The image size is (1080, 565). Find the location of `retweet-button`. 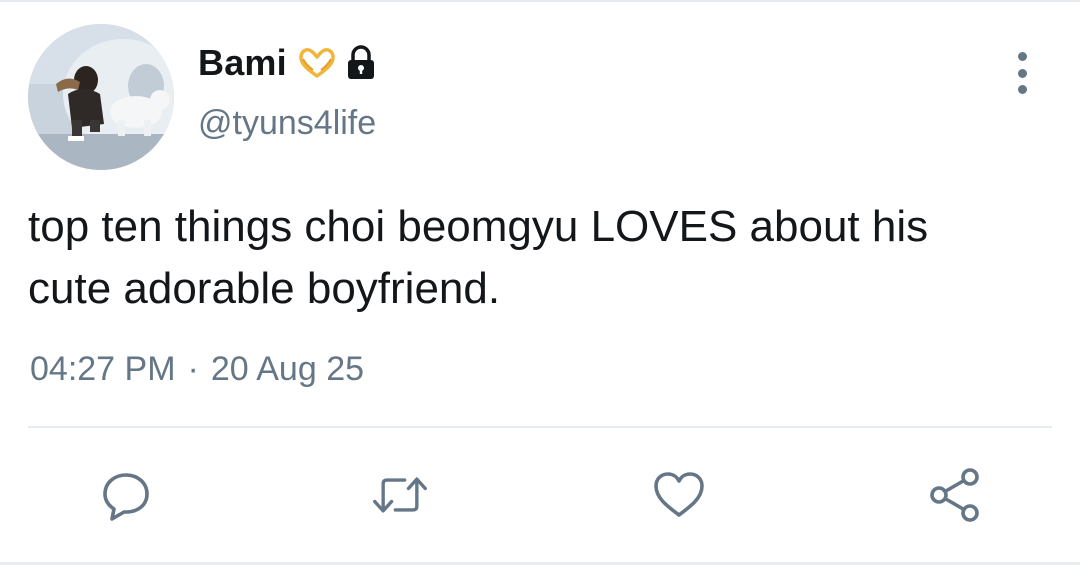

retweet-button is located at coordinates (400, 495).